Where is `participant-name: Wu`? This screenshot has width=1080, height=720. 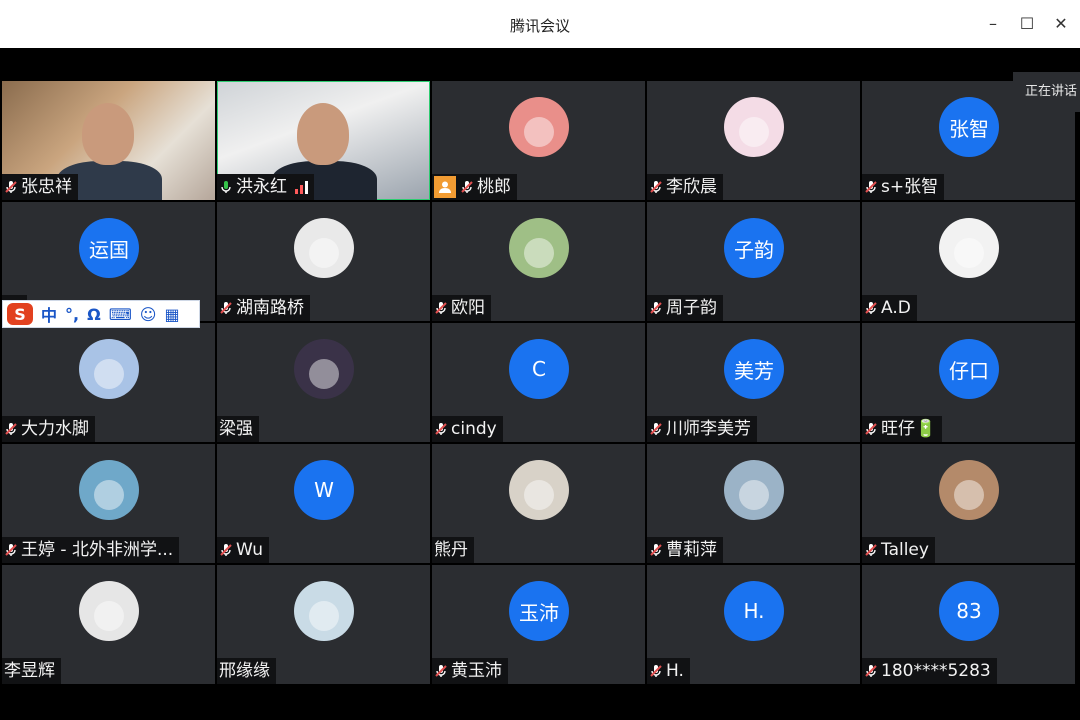 participant-name: Wu is located at coordinates (249, 550).